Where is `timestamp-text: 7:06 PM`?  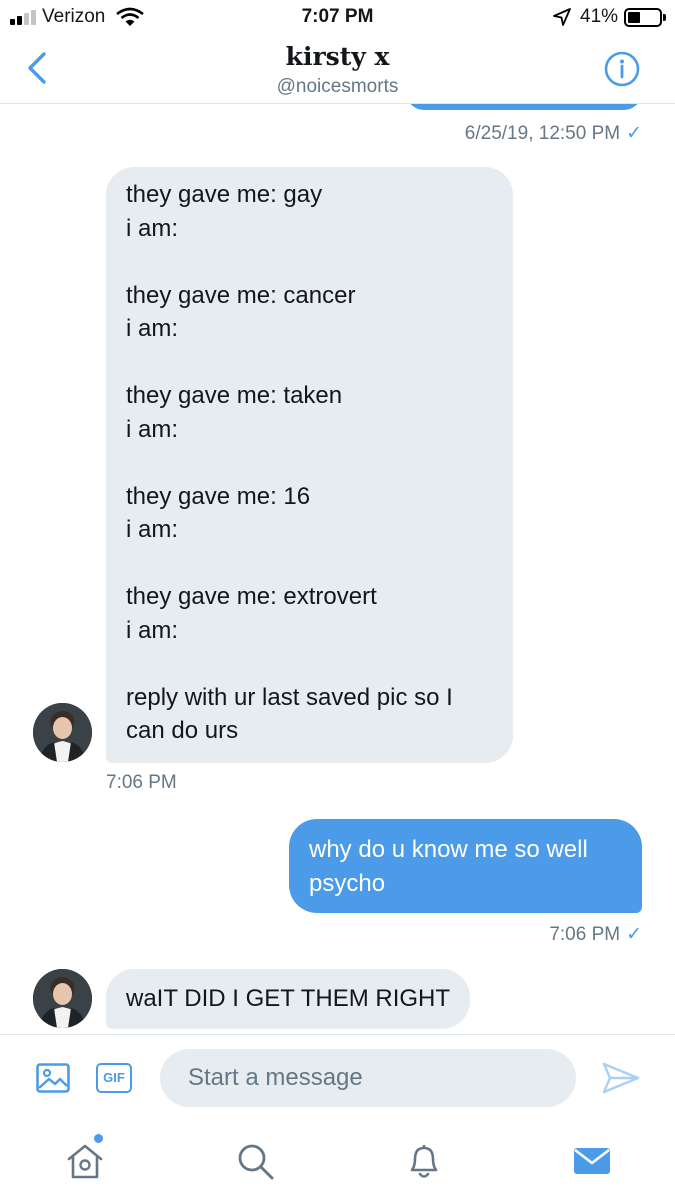
timestamp-text: 7:06 PM is located at coordinates (585, 934).